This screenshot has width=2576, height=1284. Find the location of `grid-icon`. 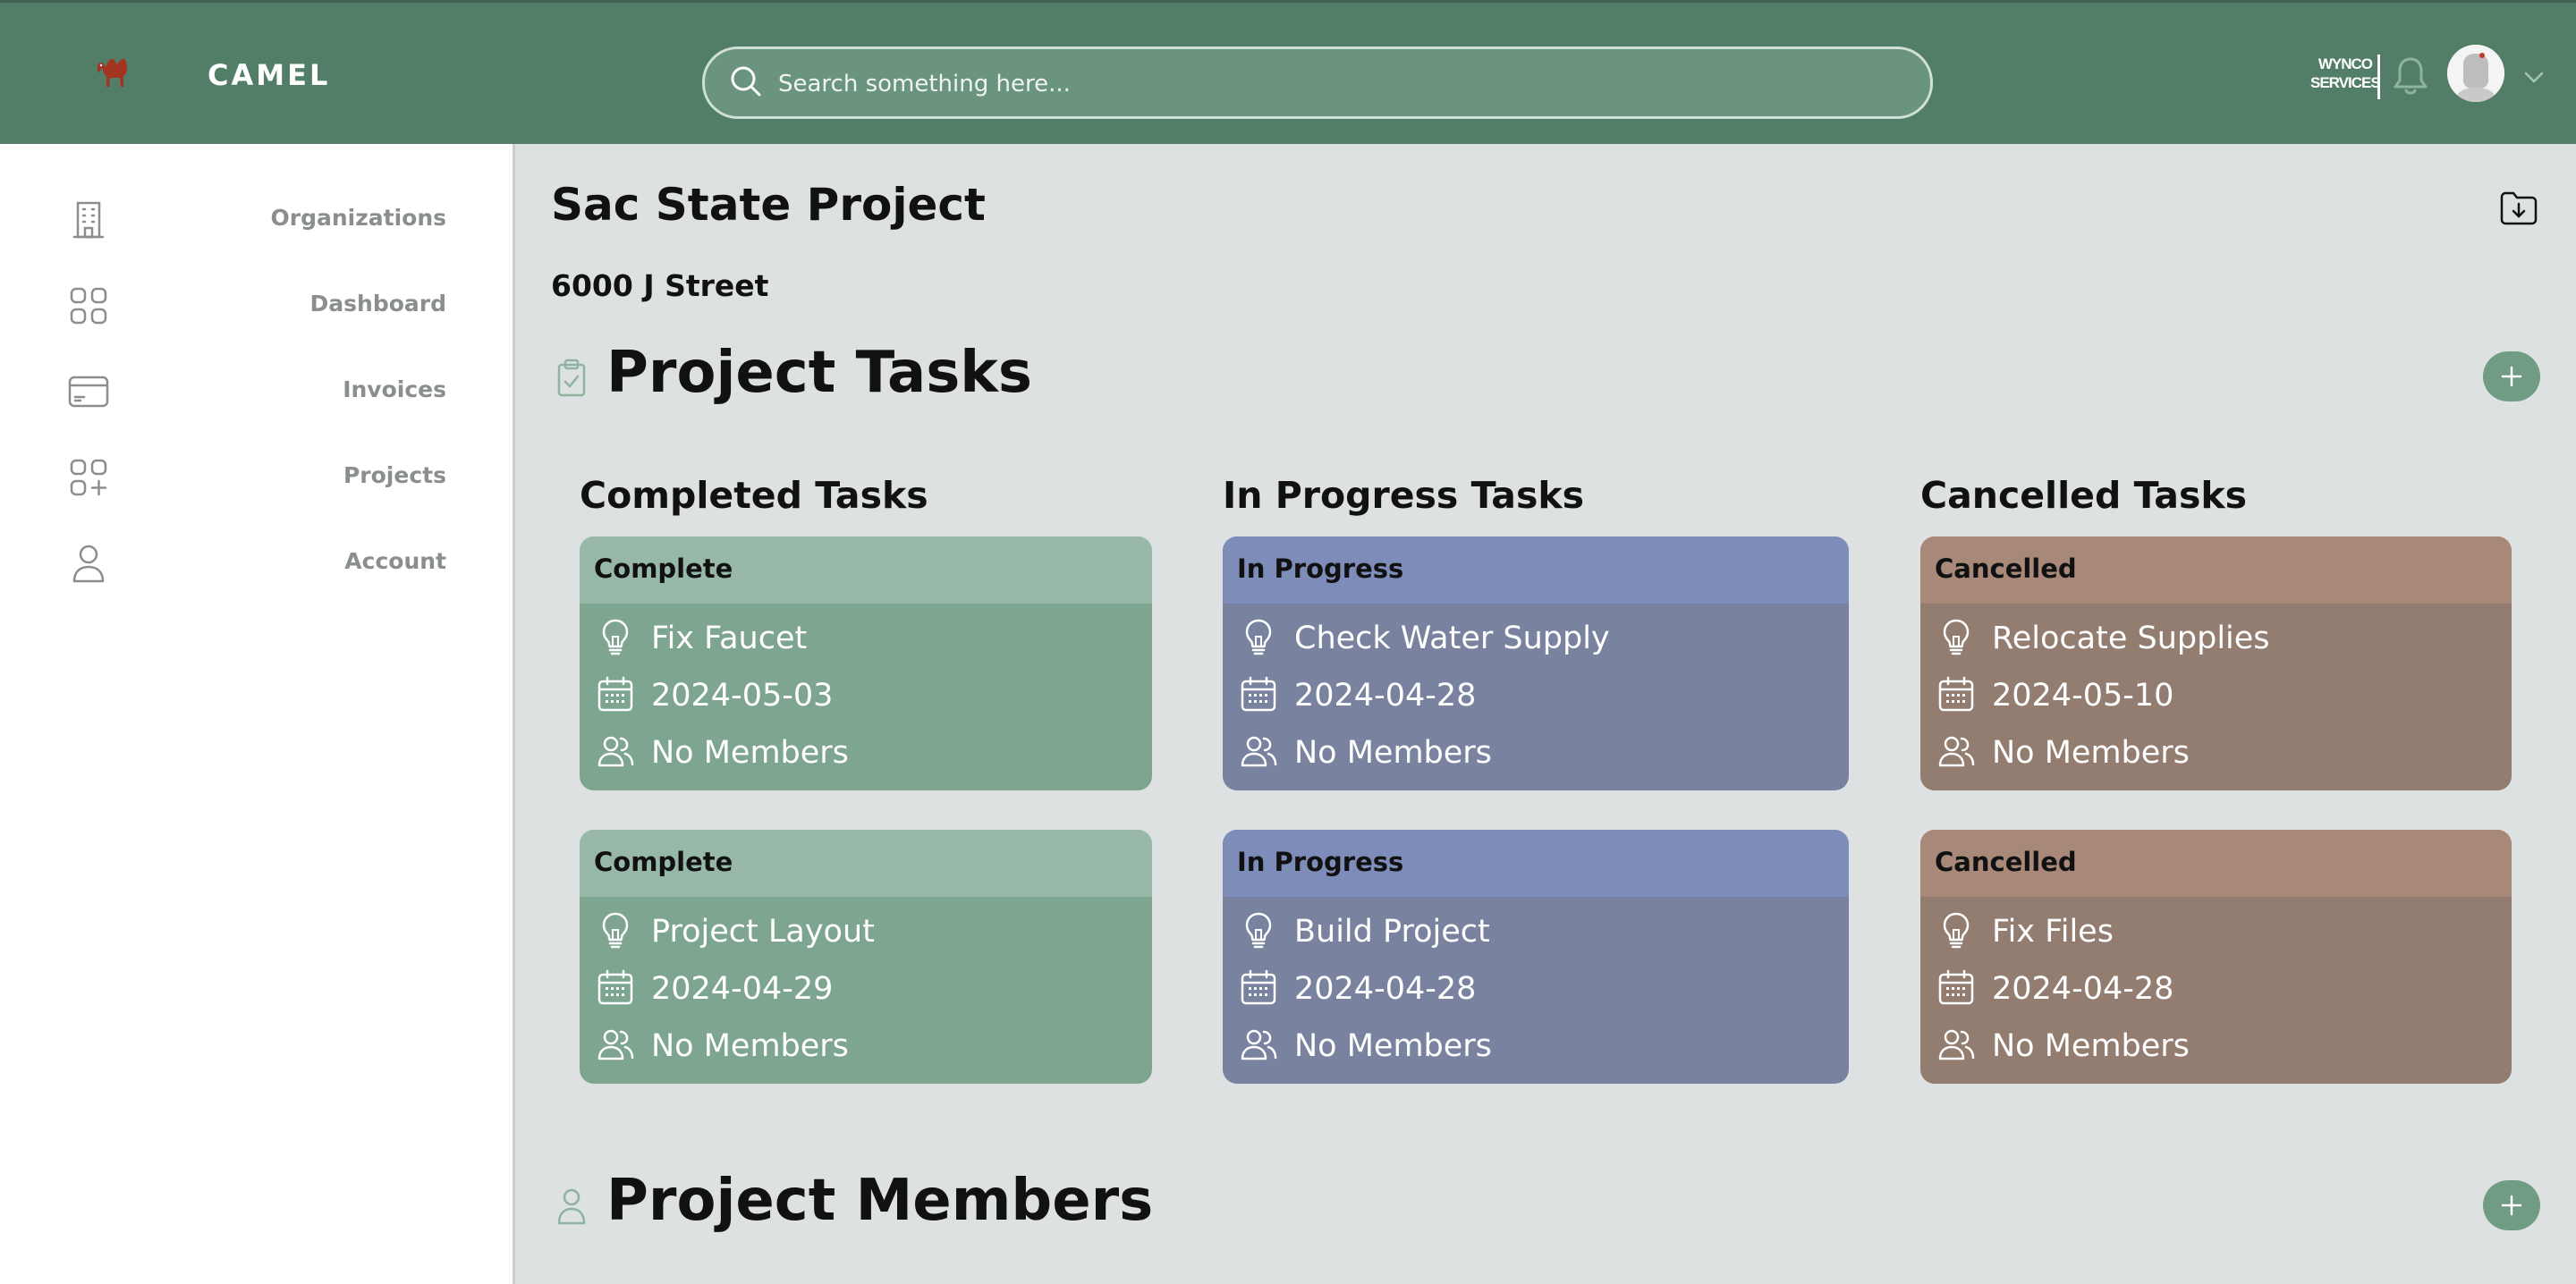

grid-icon is located at coordinates (88, 305).